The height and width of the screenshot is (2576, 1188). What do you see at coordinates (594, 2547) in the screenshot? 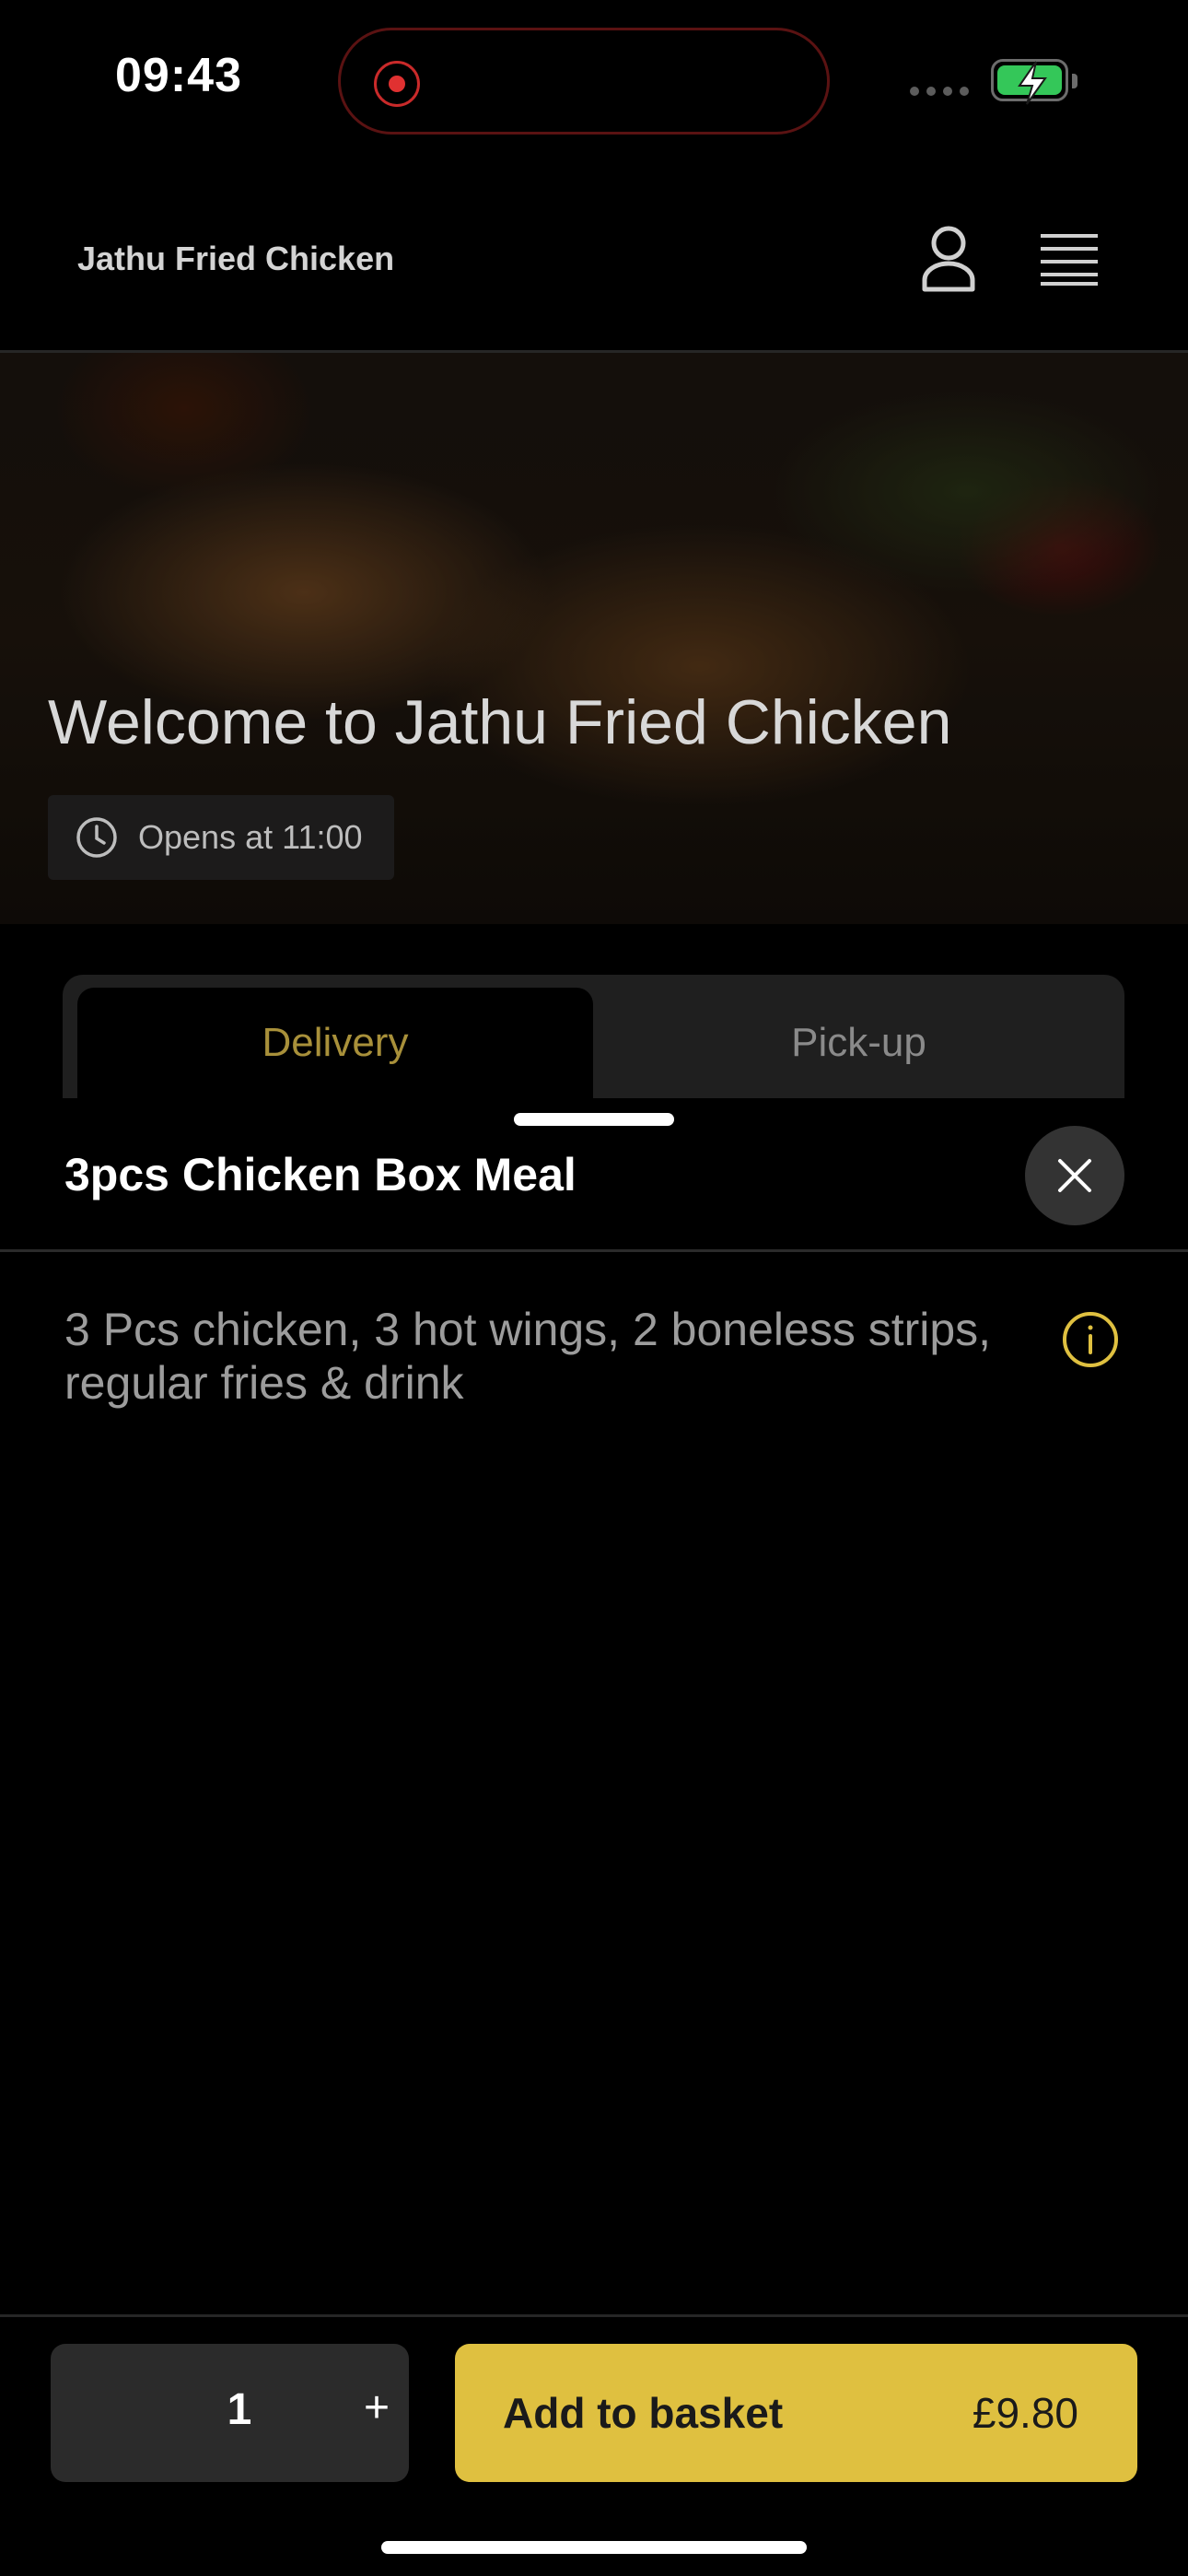
I see `home-indicator` at bounding box center [594, 2547].